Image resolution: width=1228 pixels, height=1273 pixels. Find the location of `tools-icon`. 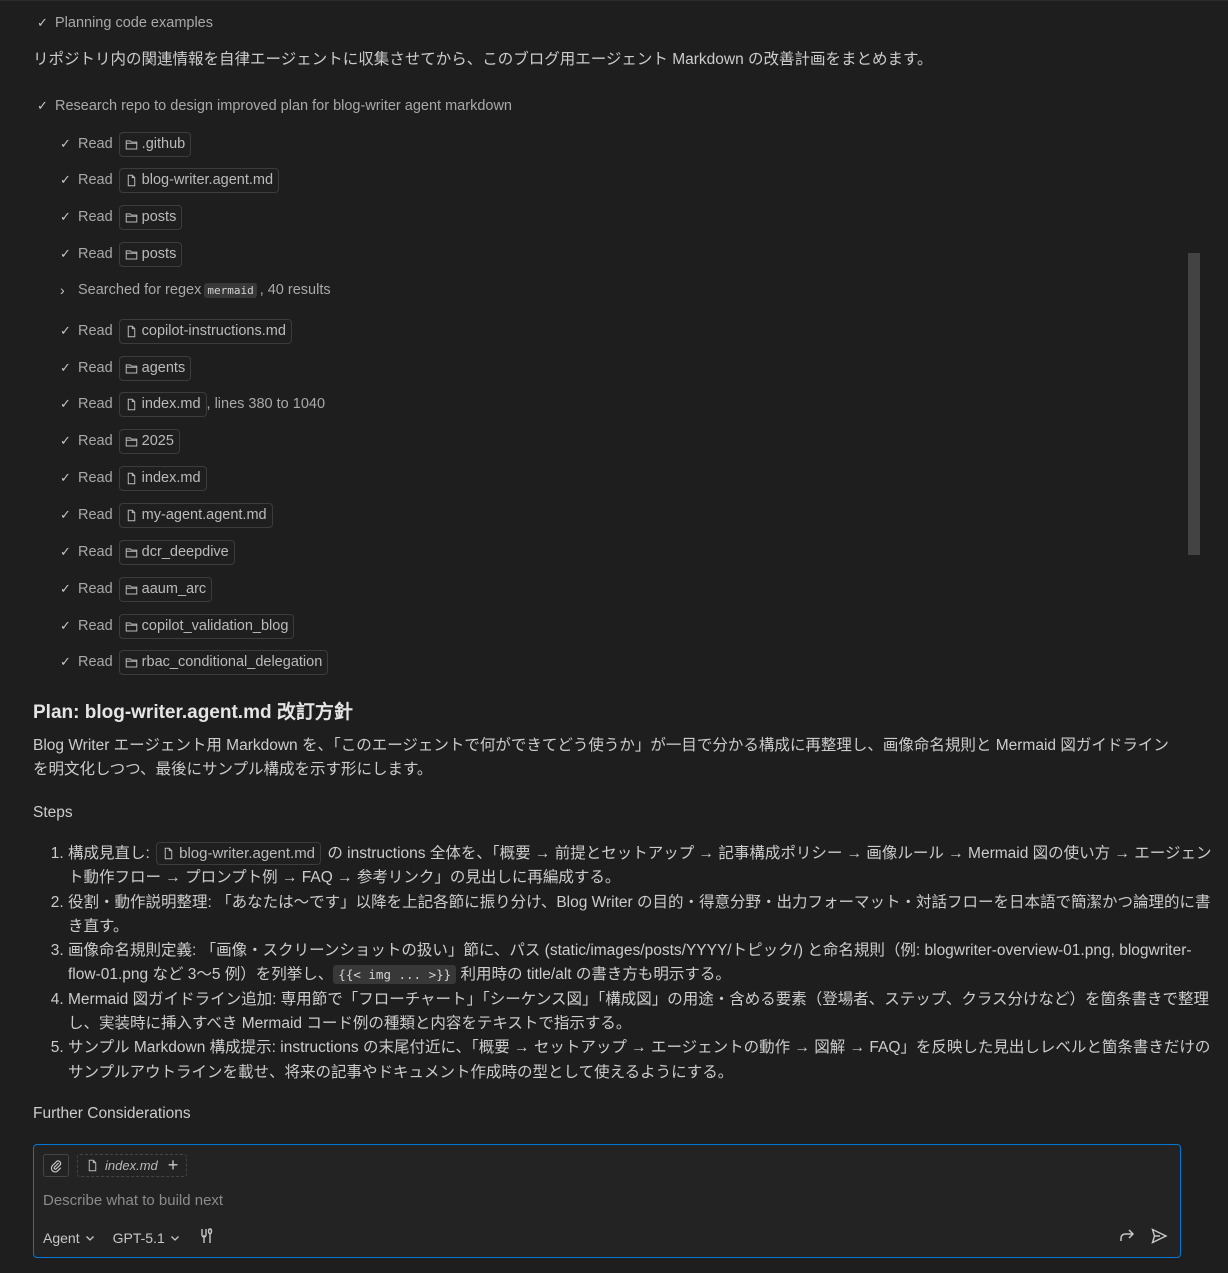

tools-icon is located at coordinates (206, 1235).